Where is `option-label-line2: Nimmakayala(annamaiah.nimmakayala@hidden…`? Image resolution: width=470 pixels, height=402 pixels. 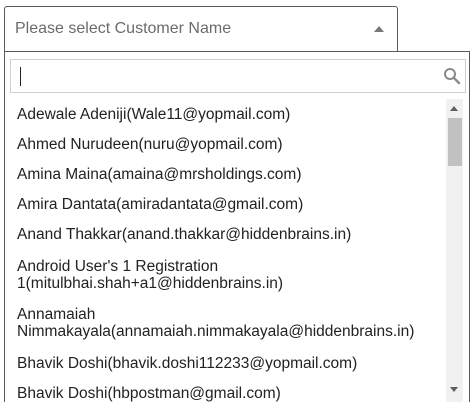 option-label-line2: Nimmakayala(annamaiah.nimmakayala@hidden… is located at coordinates (216, 331).